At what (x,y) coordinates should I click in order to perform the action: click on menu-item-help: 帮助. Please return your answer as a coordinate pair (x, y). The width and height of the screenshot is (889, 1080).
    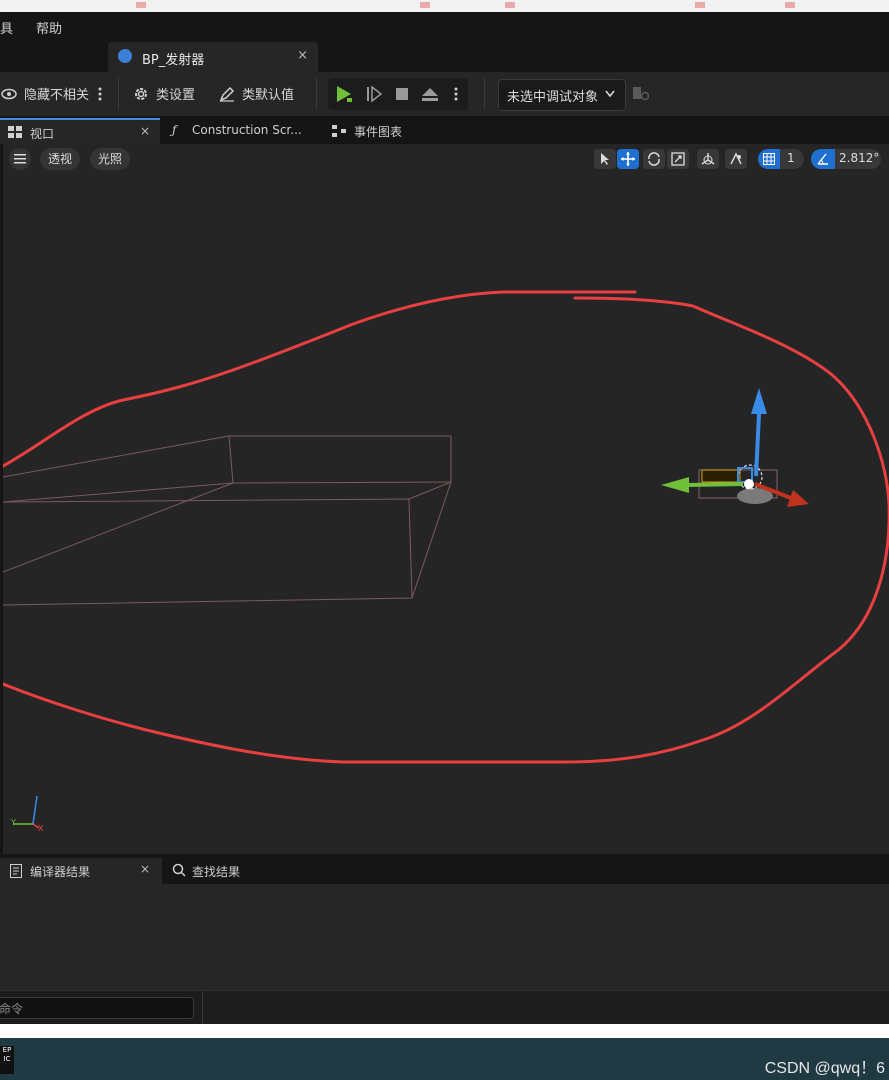
    Looking at the image, I should click on (49, 27).